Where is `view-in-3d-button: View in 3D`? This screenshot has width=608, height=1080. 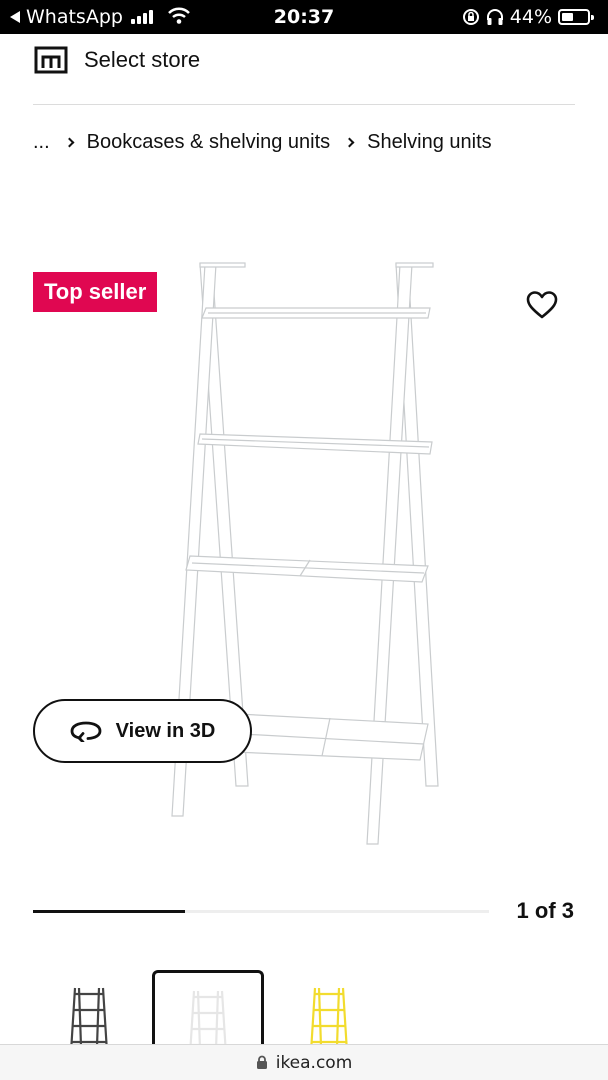 view-in-3d-button: View in 3D is located at coordinates (142, 731).